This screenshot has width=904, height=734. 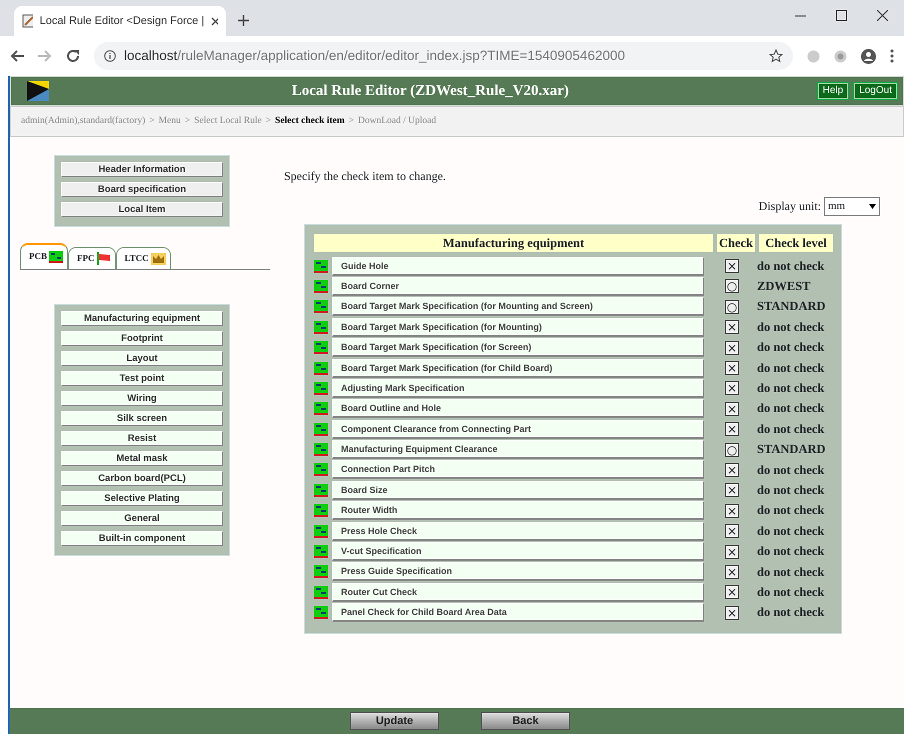 What do you see at coordinates (142, 338) in the screenshot?
I see `category-button: Footprint` at bounding box center [142, 338].